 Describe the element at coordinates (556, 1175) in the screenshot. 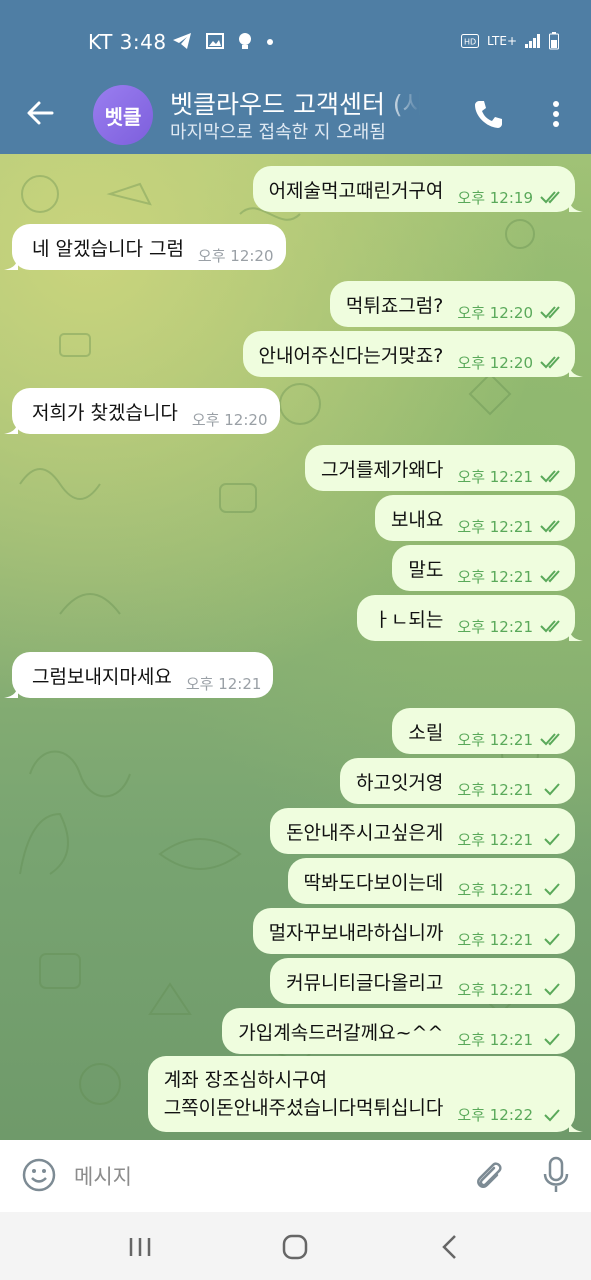

I see `microphone-icon` at that location.